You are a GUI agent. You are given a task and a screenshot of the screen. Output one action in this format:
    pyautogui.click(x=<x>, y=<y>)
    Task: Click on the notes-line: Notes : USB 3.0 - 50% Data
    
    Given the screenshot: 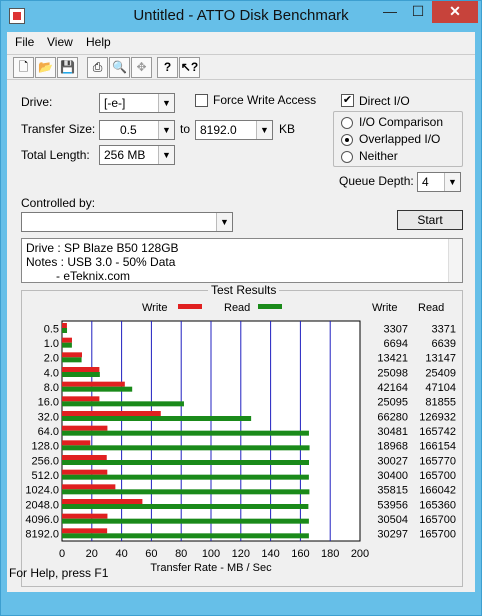 What is the action you would take?
    pyautogui.click(x=101, y=262)
    